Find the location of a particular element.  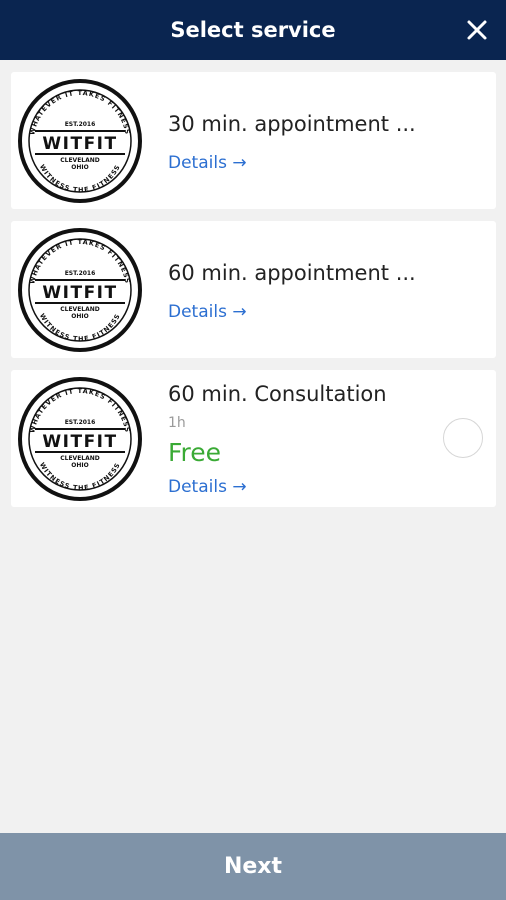

service-card-30min: 30 min. appointment ... Details → is located at coordinates (253, 140).